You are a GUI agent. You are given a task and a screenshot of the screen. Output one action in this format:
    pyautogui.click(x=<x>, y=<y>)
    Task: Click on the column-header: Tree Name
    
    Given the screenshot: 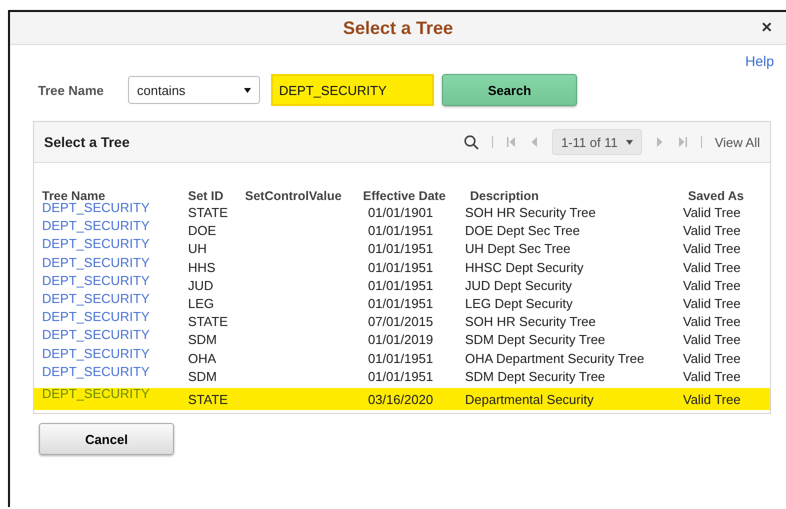 What is the action you would take?
    pyautogui.click(x=73, y=196)
    